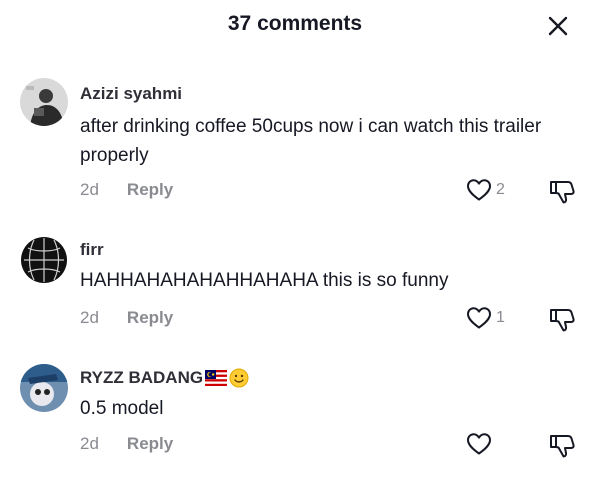  Describe the element at coordinates (216, 378) in the screenshot. I see `malaysia-flag-emoji` at that location.